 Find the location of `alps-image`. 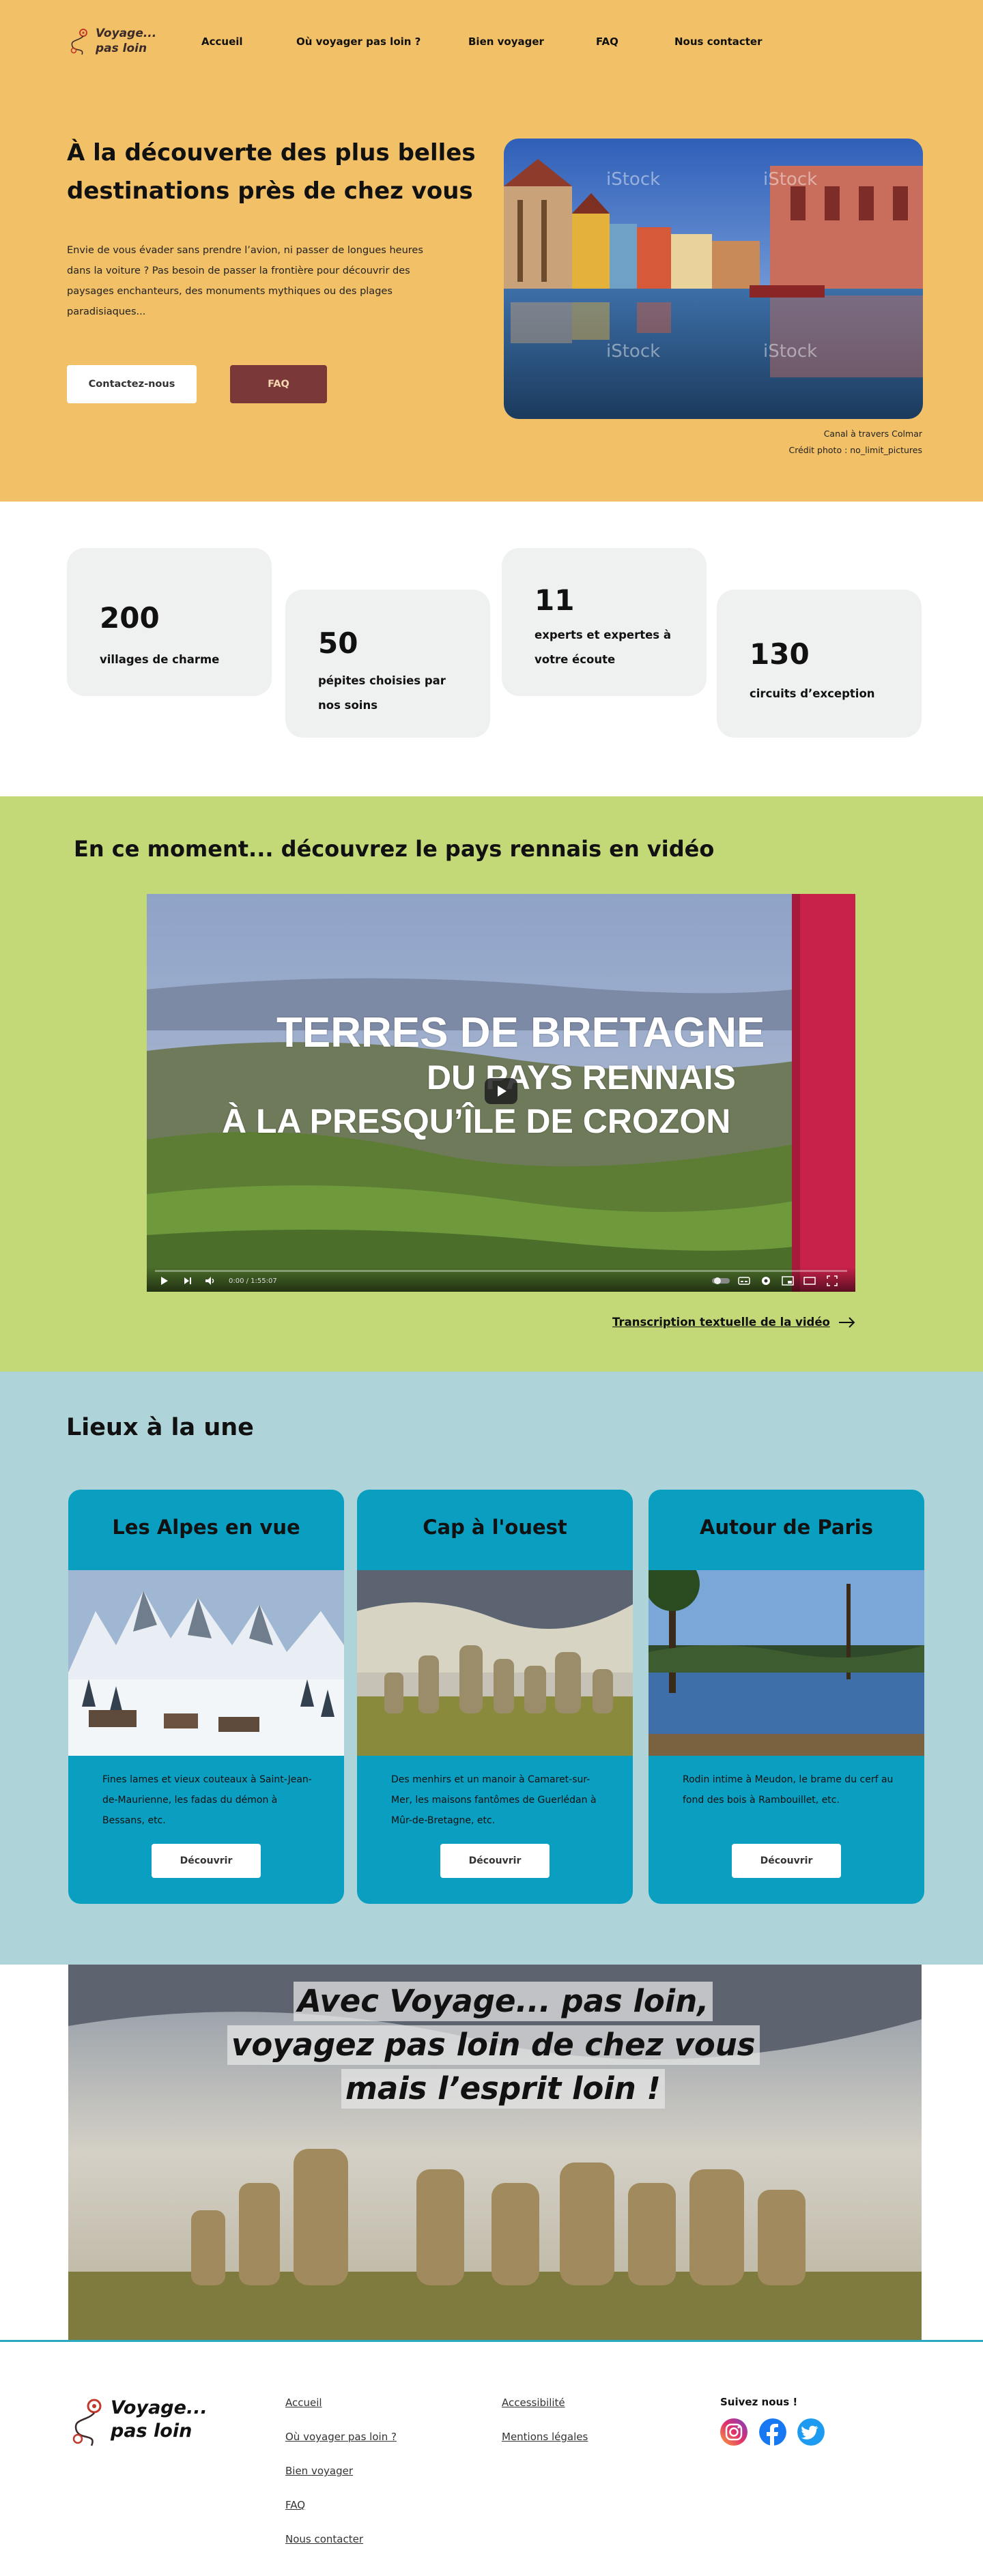

alps-image is located at coordinates (206, 1663).